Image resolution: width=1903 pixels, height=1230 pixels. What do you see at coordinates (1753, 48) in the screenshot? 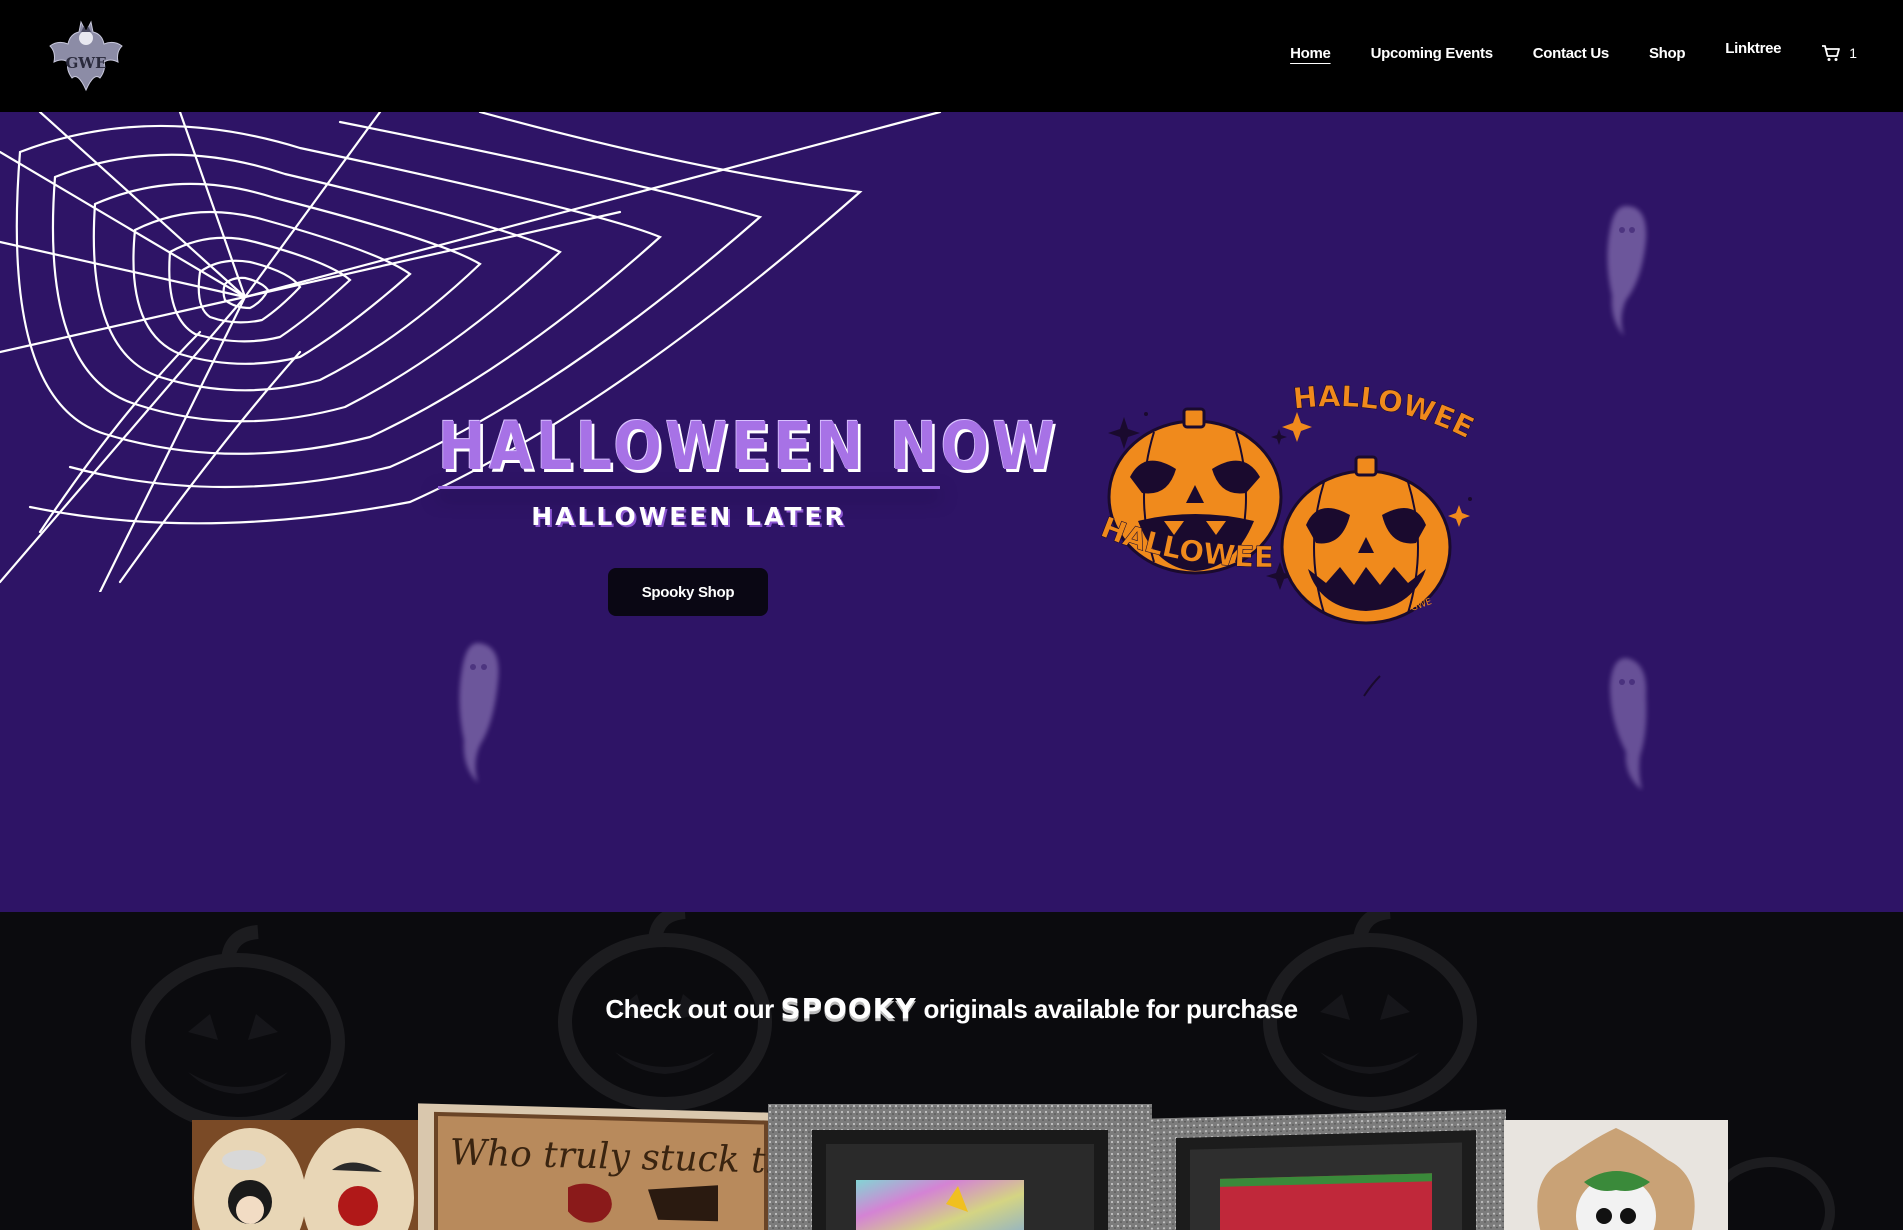
I see `nav-linktree: Linktree` at bounding box center [1753, 48].